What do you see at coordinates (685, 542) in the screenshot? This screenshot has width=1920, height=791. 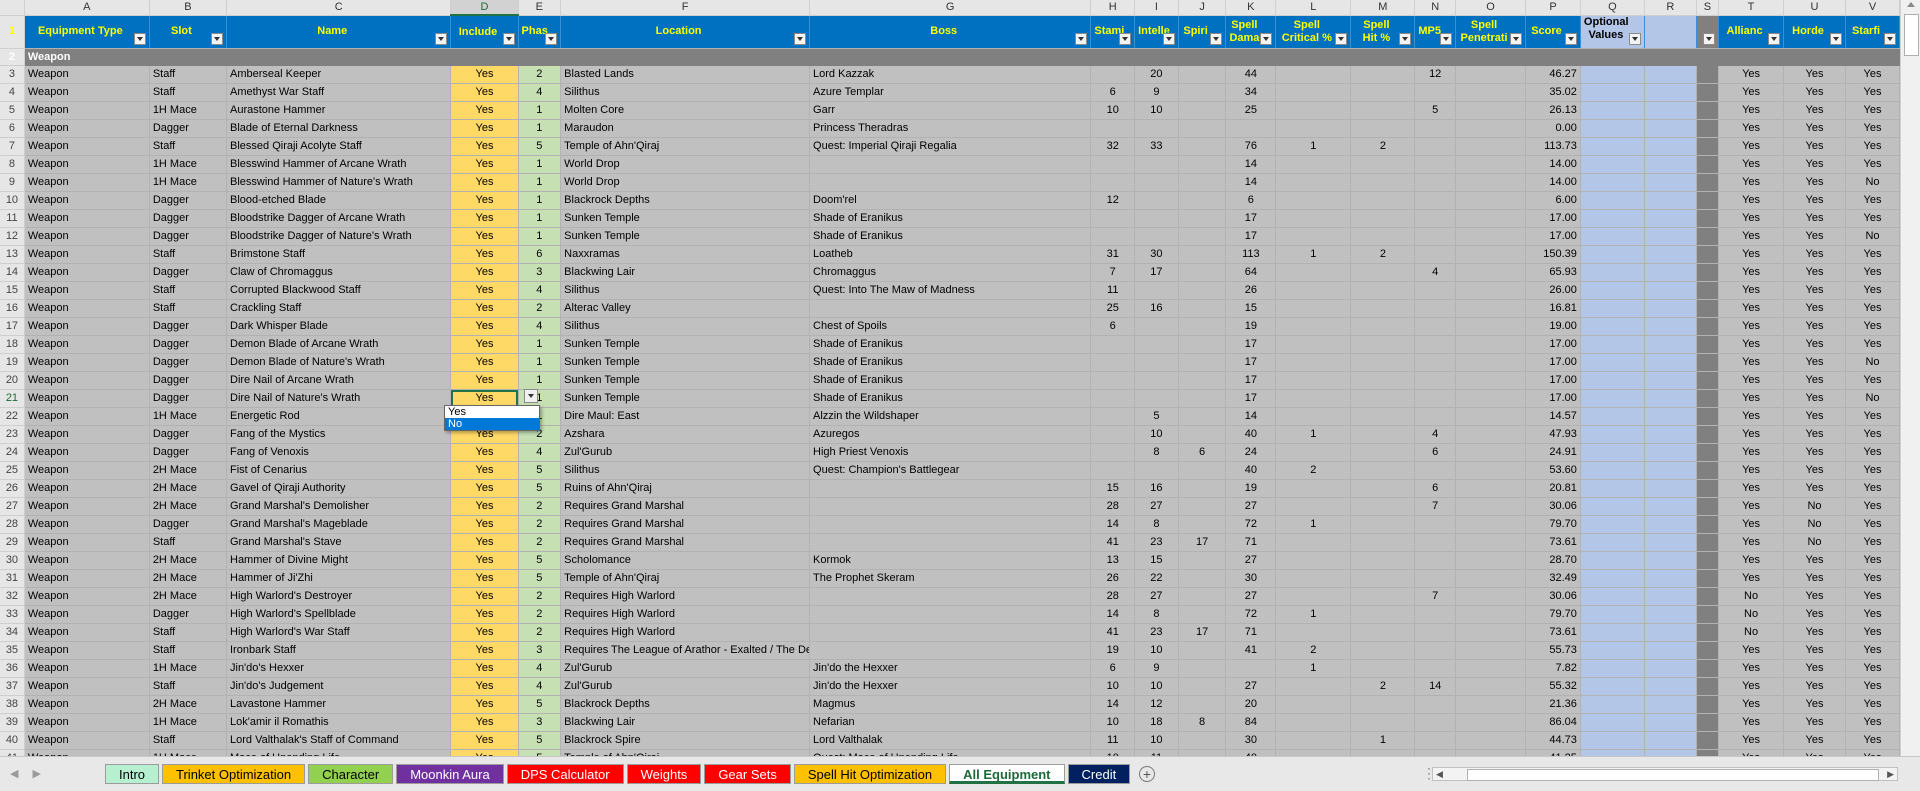 I see `cell-location: Requires Grand Marshal` at bounding box center [685, 542].